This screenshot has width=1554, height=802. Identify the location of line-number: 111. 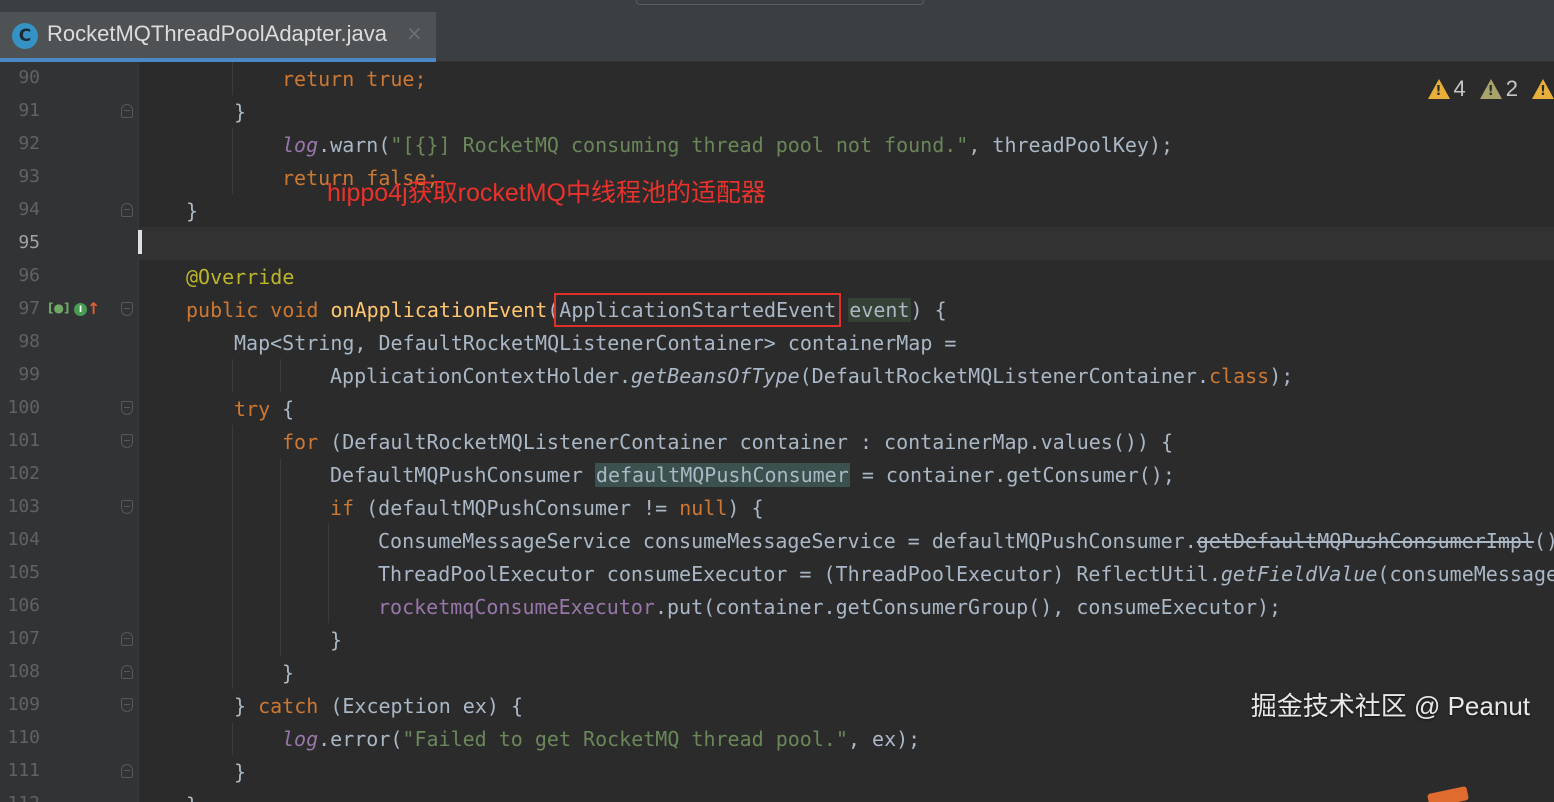
(23, 770).